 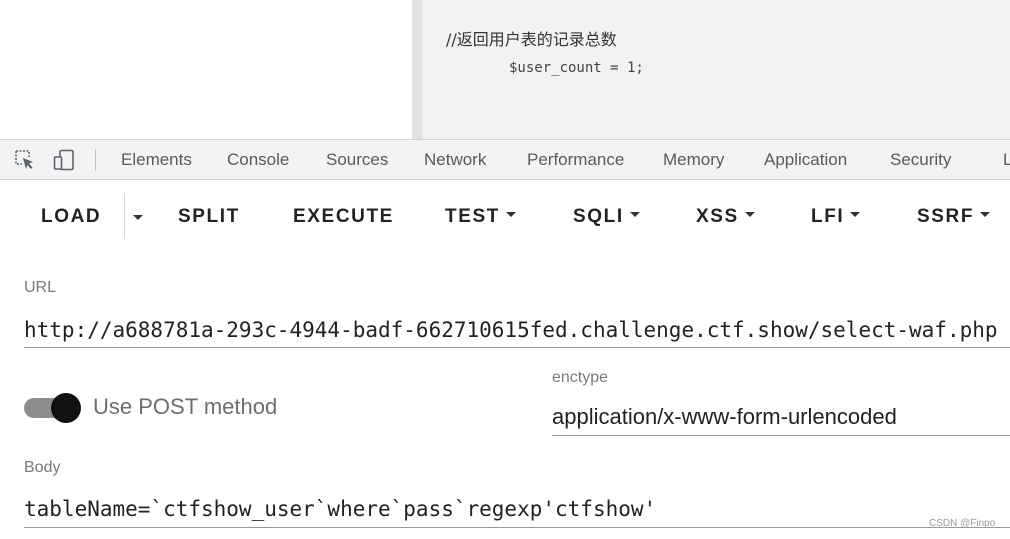 What do you see at coordinates (517, 330) in the screenshot?
I see `url-input` at bounding box center [517, 330].